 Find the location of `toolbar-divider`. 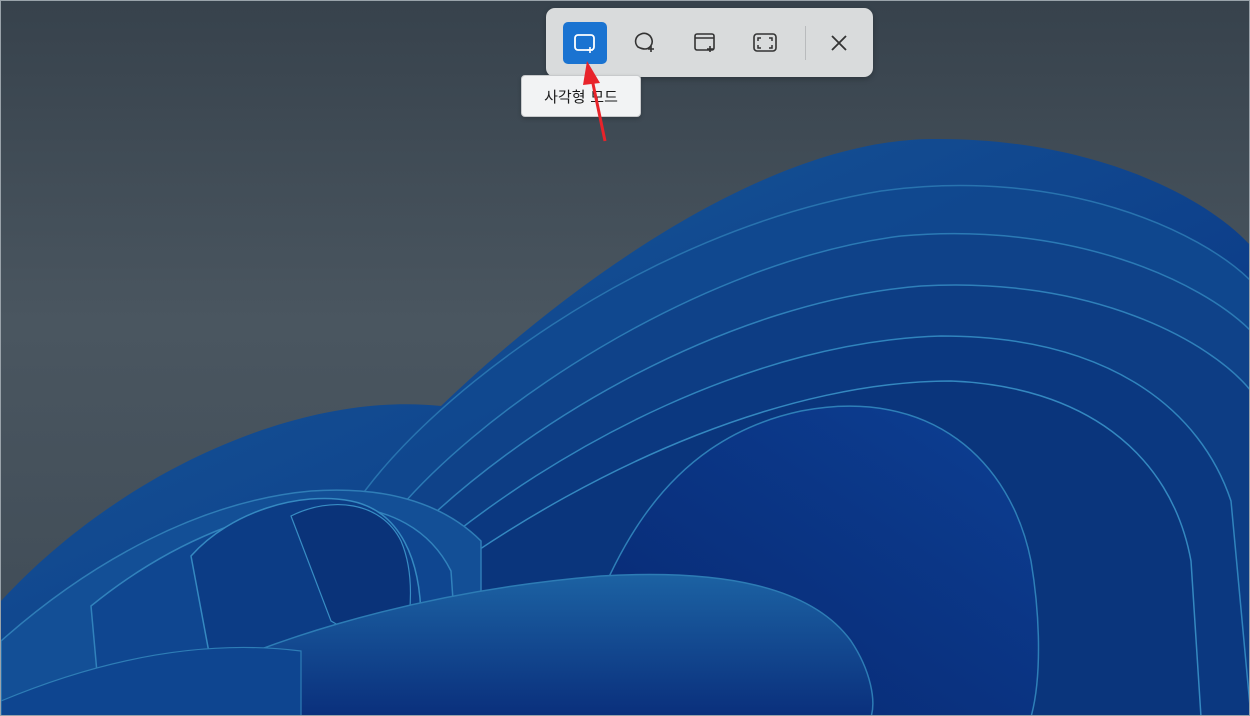

toolbar-divider is located at coordinates (805, 43).